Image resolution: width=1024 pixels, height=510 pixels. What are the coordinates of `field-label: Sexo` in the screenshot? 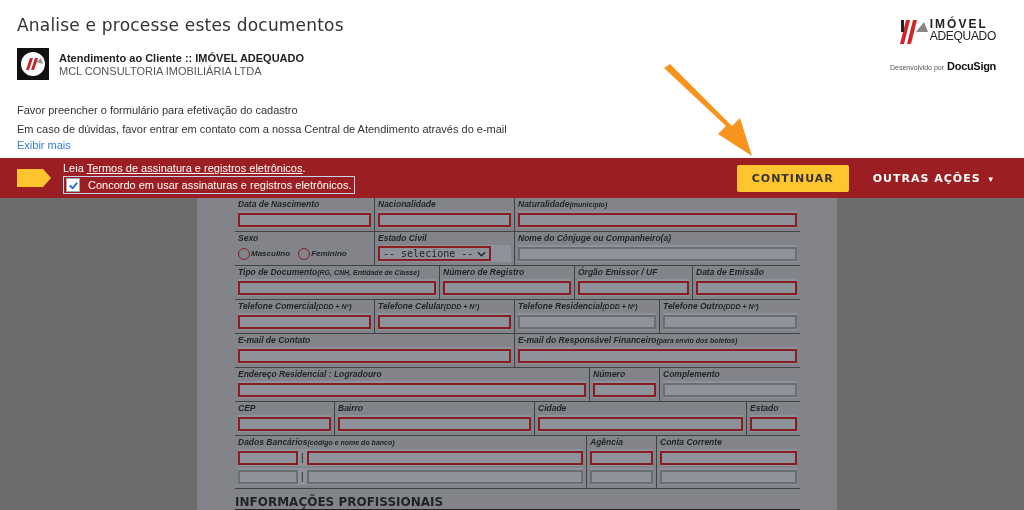 It's located at (249, 238).